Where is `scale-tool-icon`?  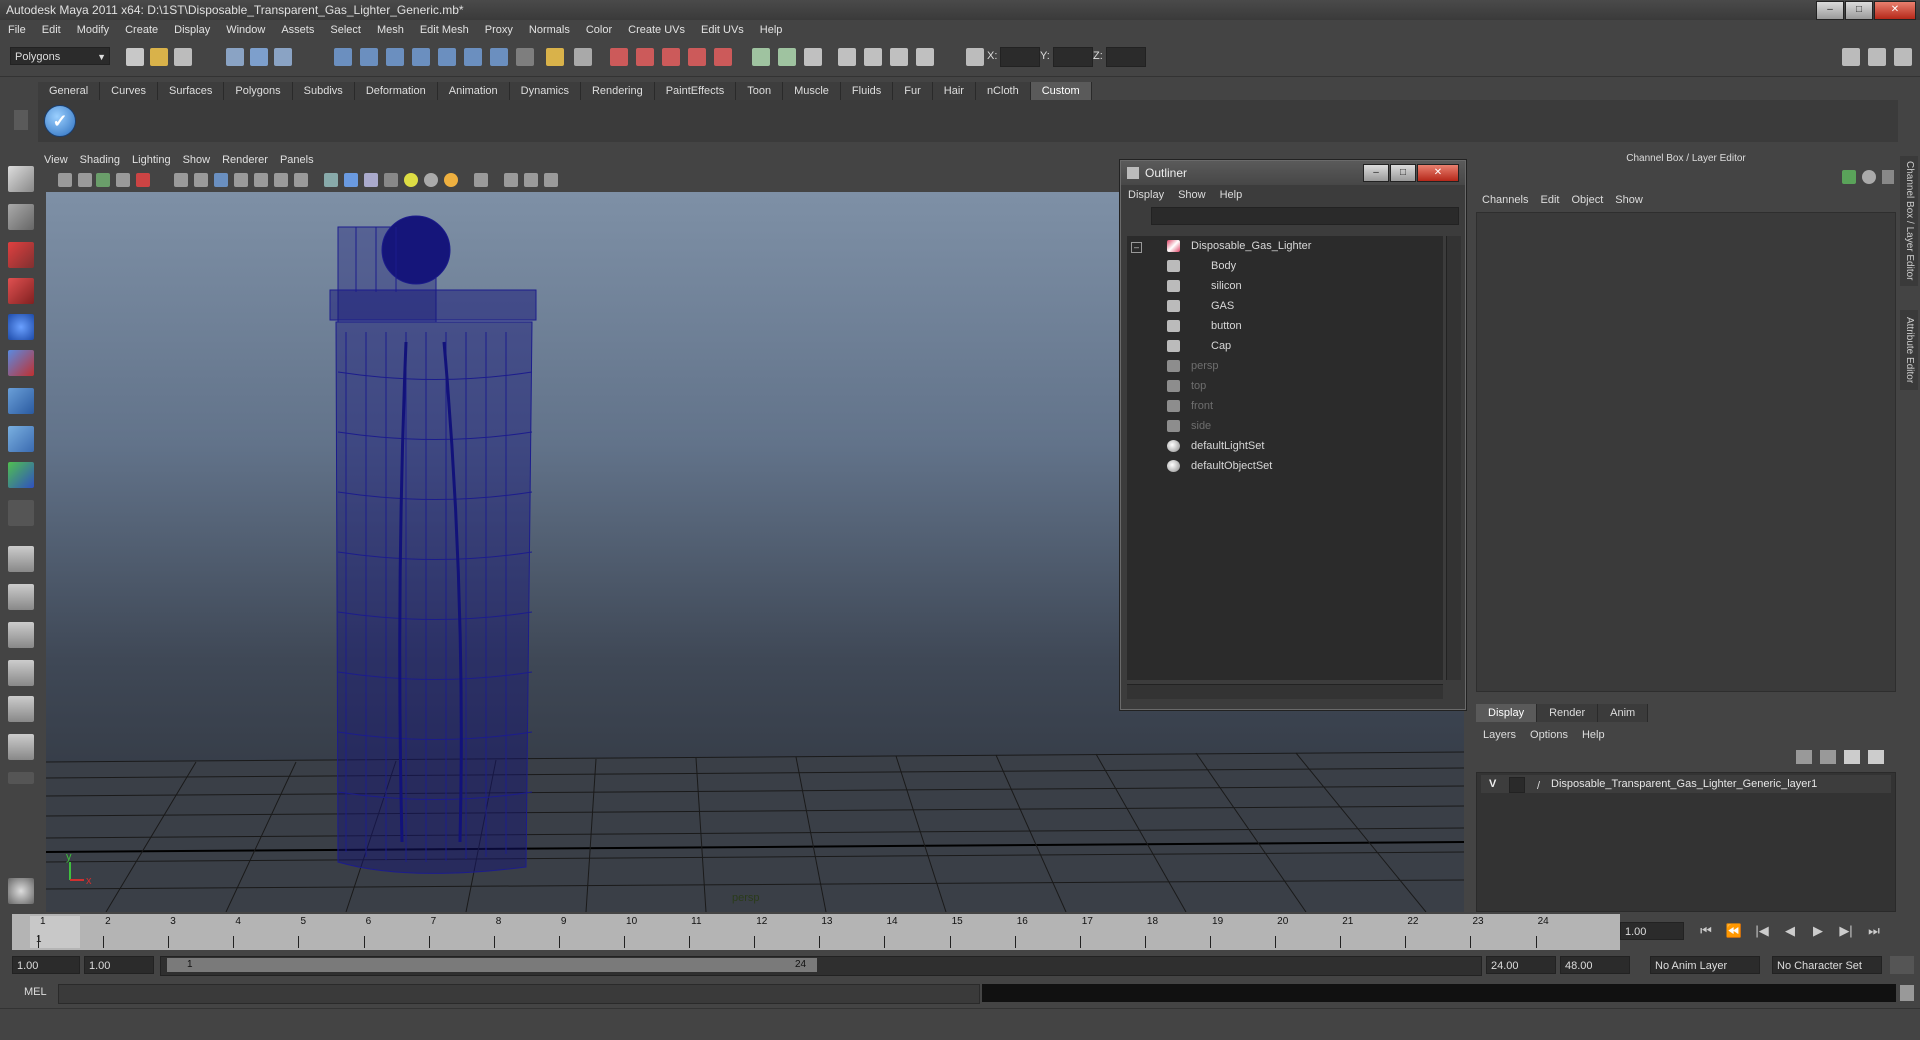
scale-tool-icon is located at coordinates (21, 363).